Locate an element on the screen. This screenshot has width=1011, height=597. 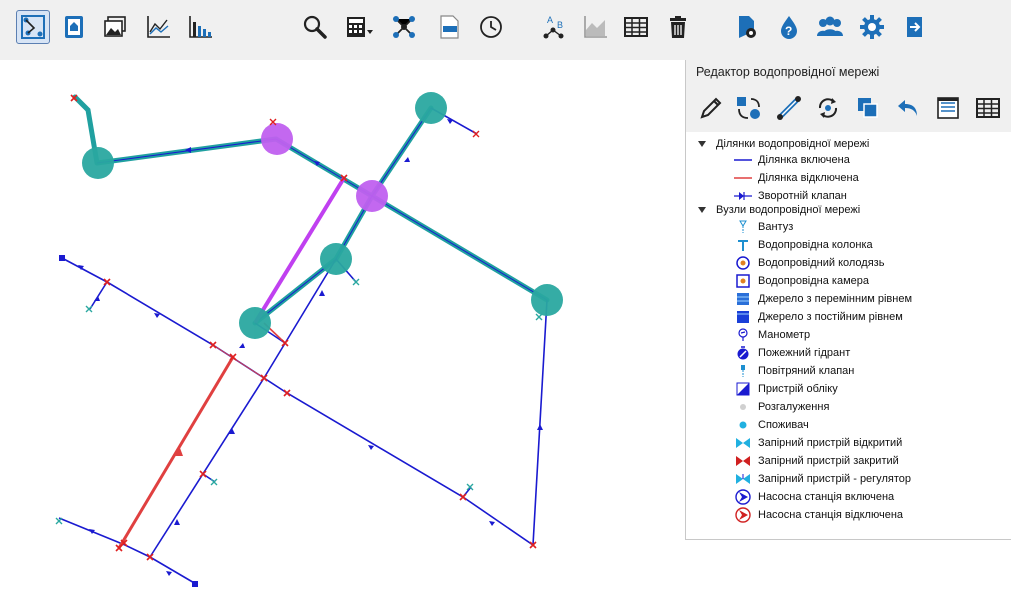
replace-node-icon is located at coordinates (748, 108).